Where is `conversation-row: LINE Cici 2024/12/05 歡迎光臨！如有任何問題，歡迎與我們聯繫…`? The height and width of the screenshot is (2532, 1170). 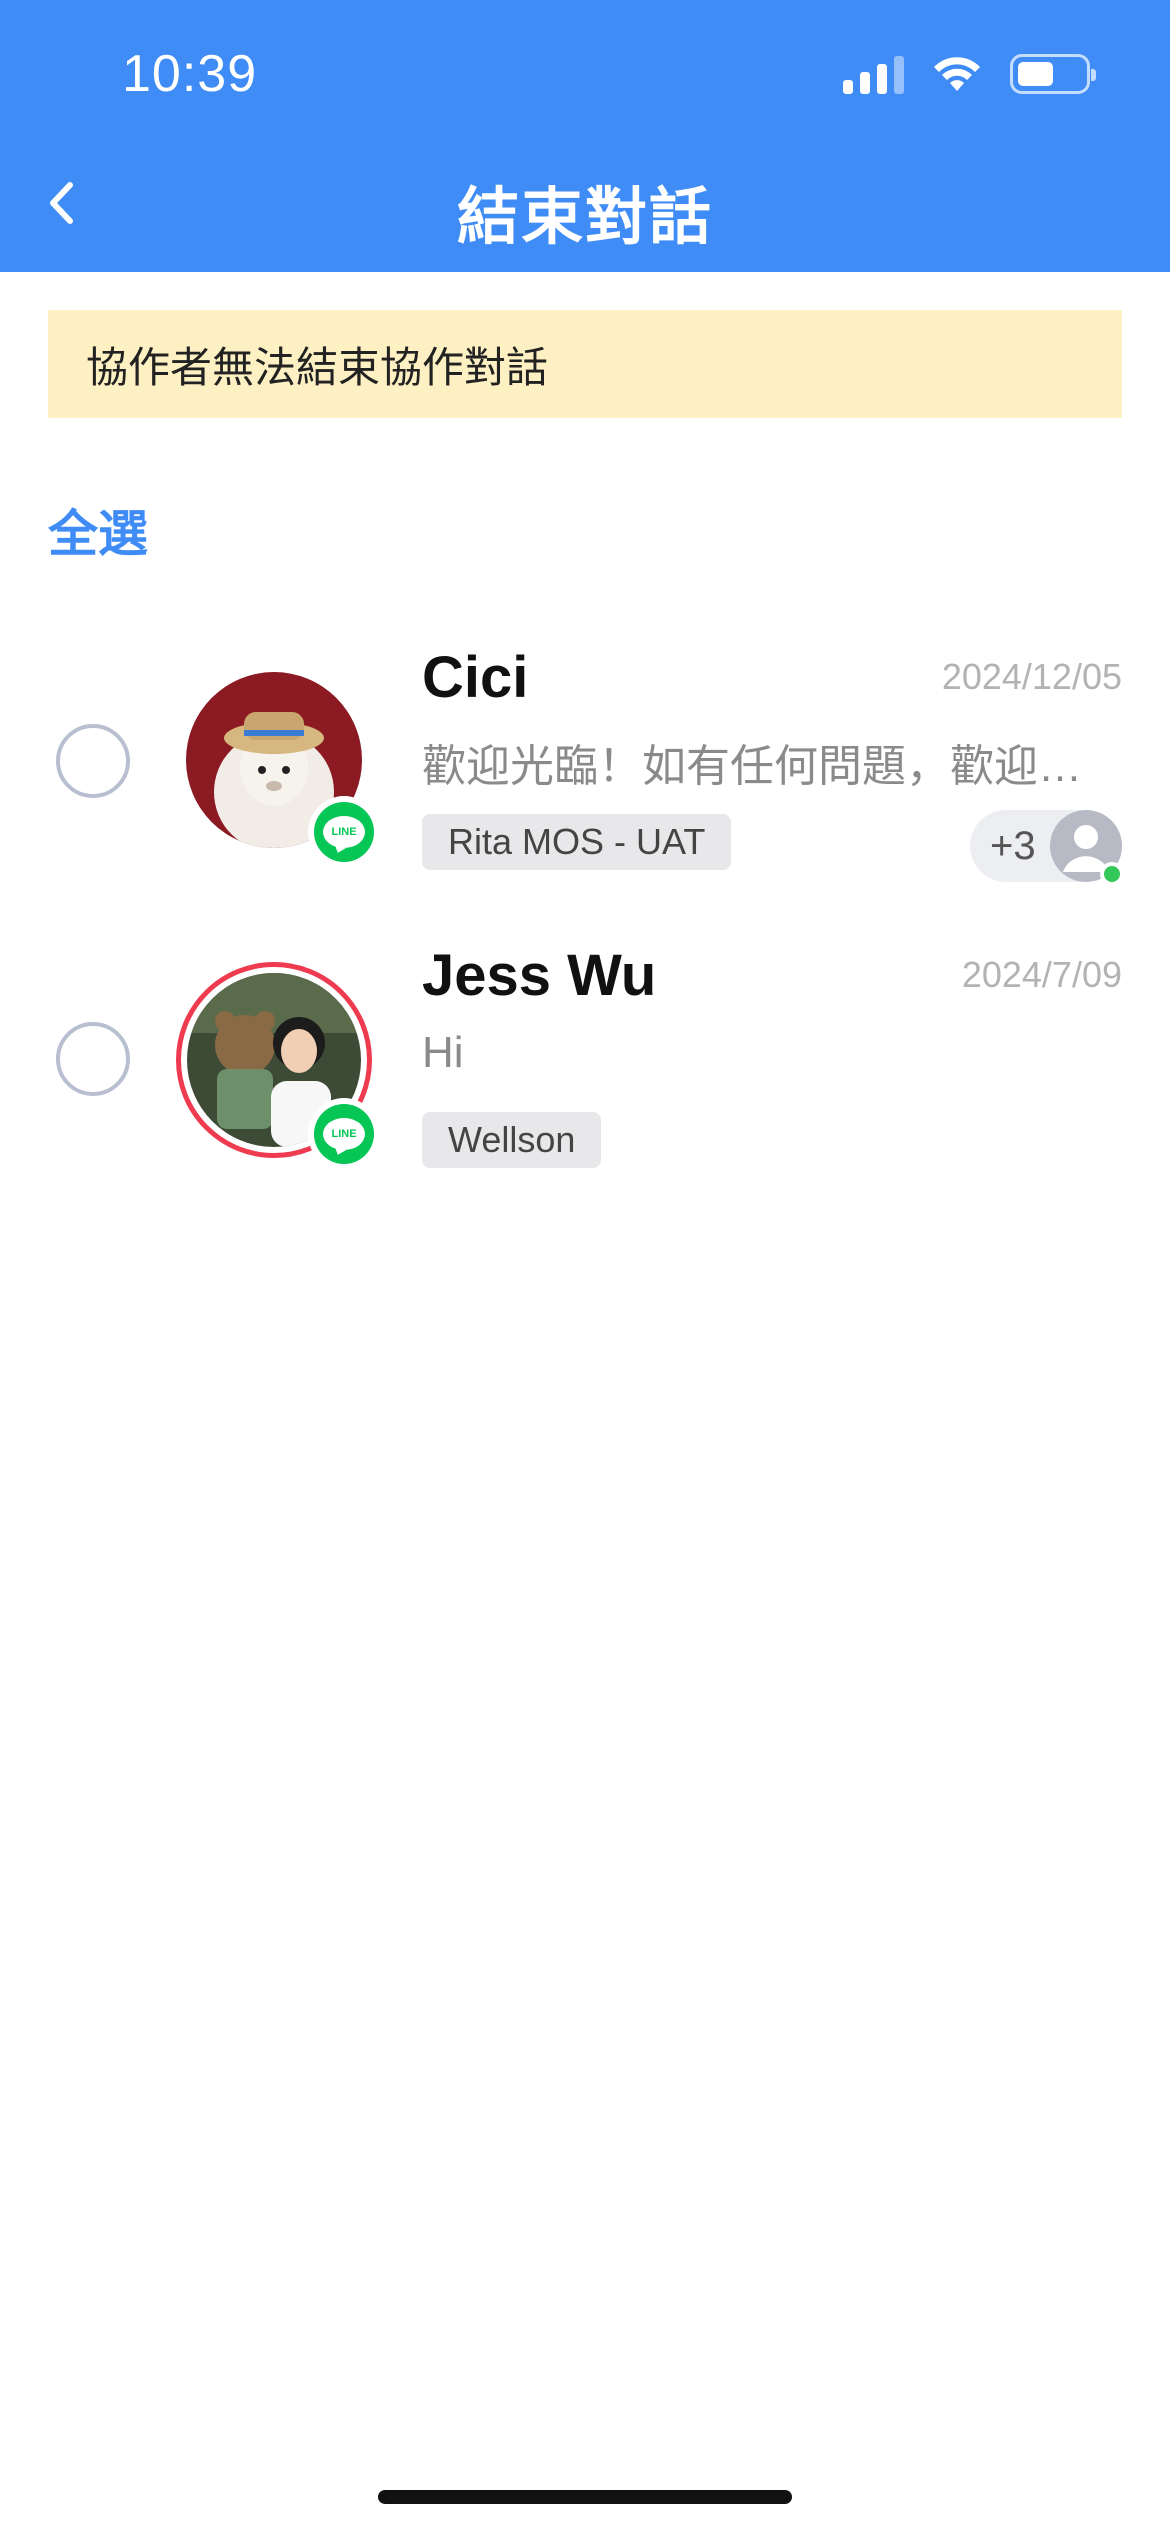 conversation-row: LINE Cici 2024/12/05 歡迎光臨！如有任何問題，歡迎與我們聯繫… is located at coordinates (585, 755).